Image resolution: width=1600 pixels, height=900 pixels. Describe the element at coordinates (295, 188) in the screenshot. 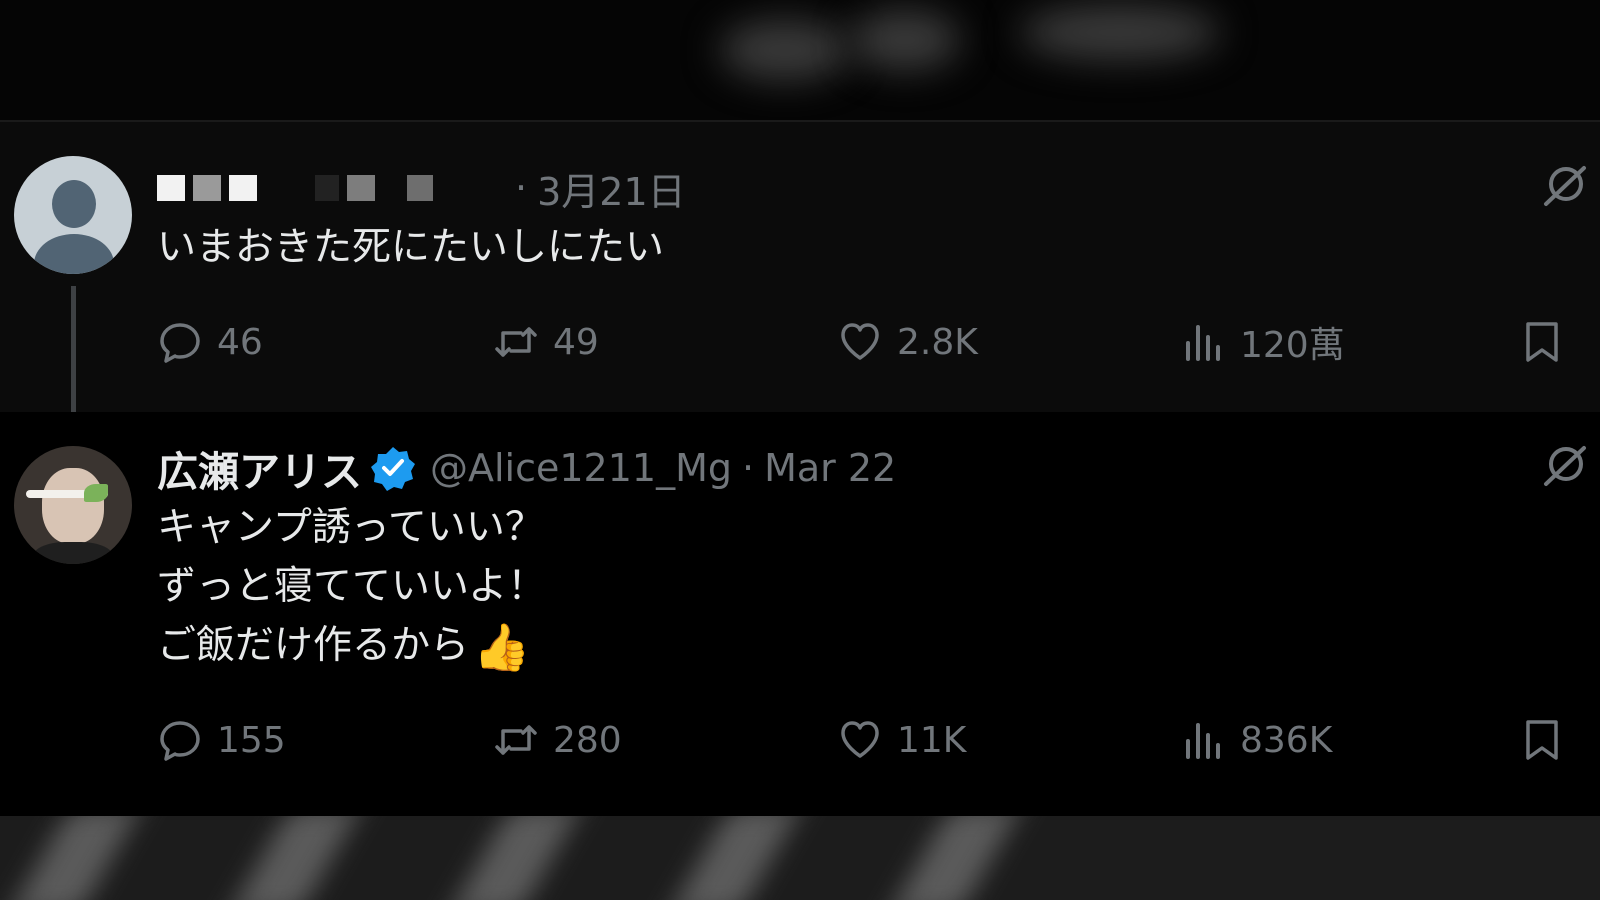

I see `masked-username` at that location.